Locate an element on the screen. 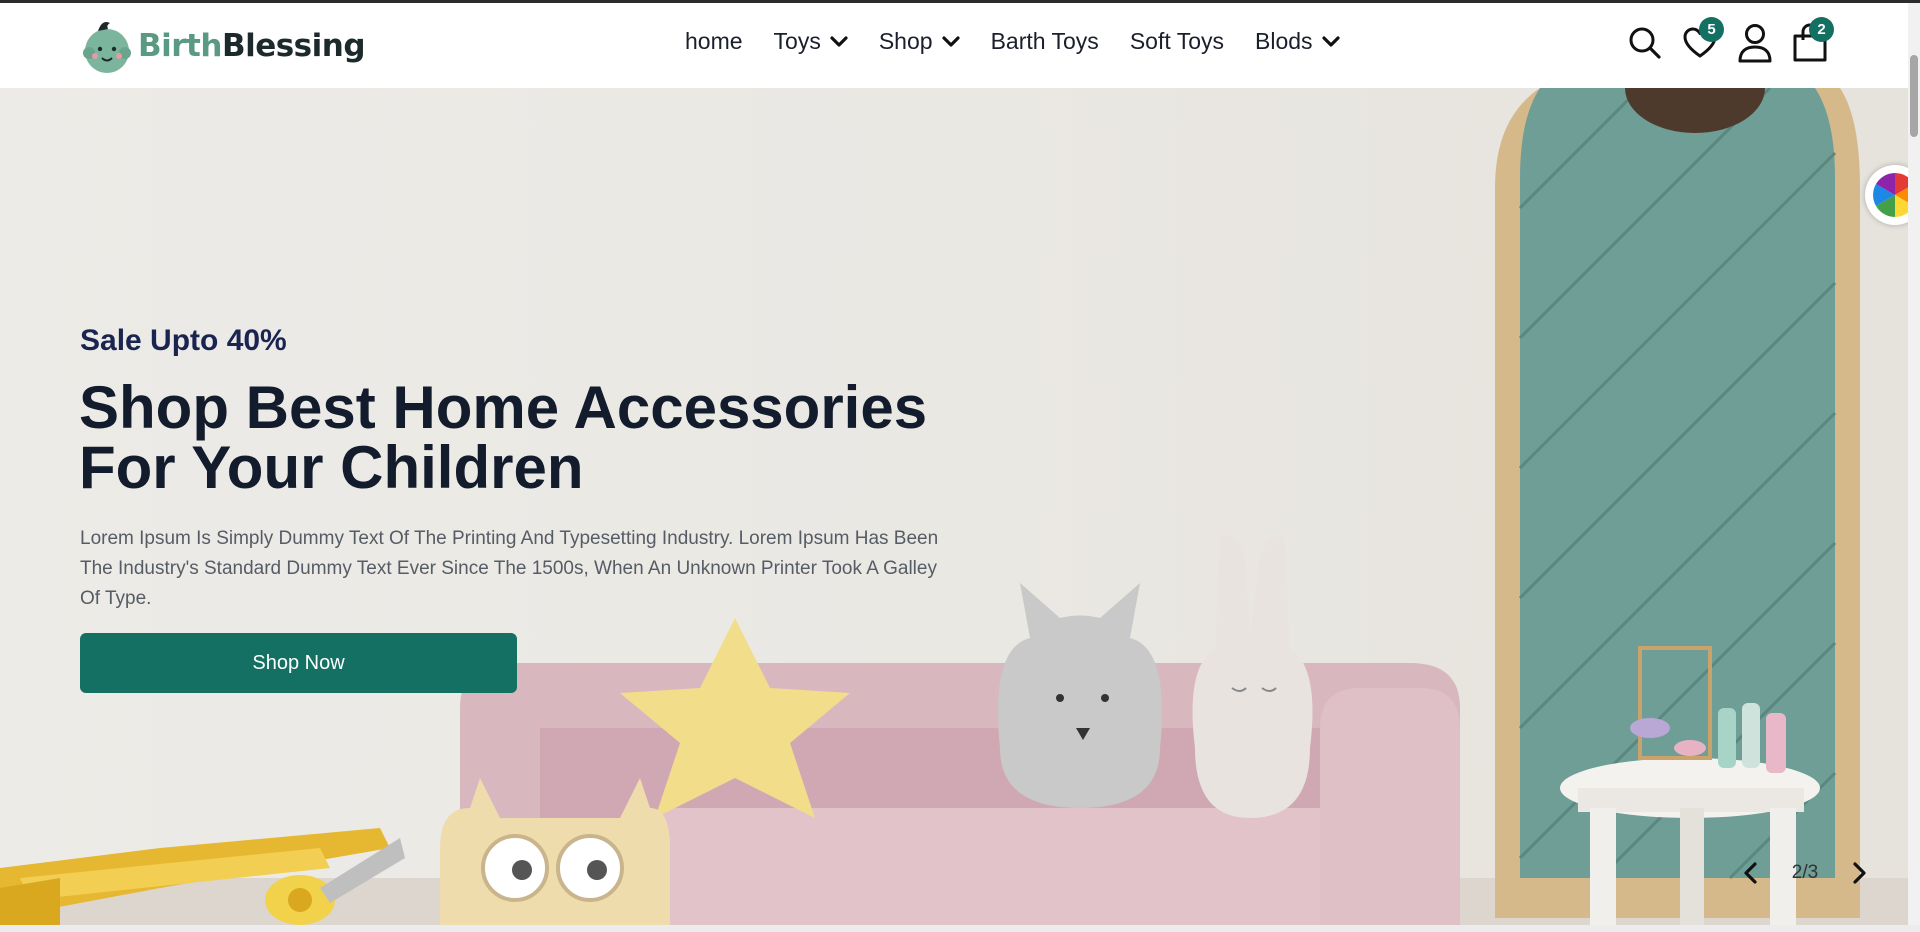 The height and width of the screenshot is (932, 1920). account-button is located at coordinates (1755, 43).